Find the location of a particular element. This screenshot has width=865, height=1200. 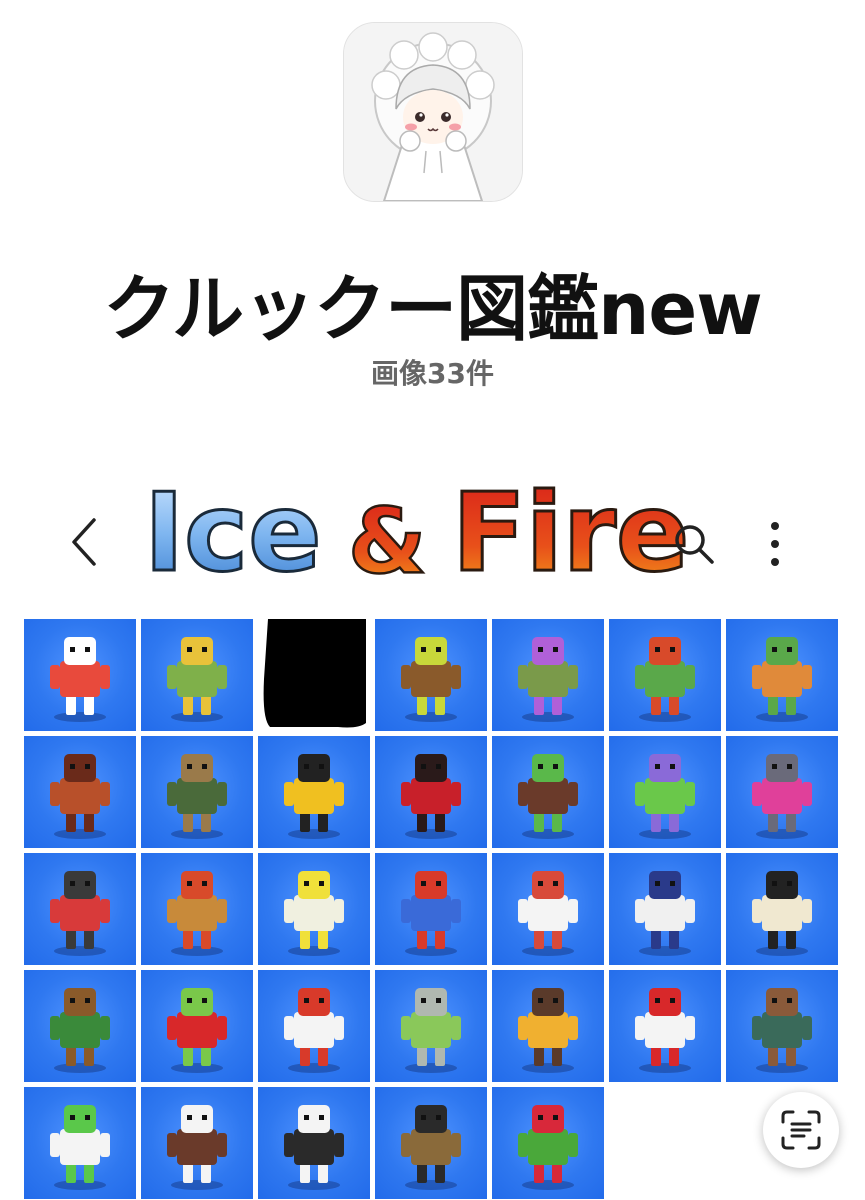

thumbnail-deer is located at coordinates (431, 675).